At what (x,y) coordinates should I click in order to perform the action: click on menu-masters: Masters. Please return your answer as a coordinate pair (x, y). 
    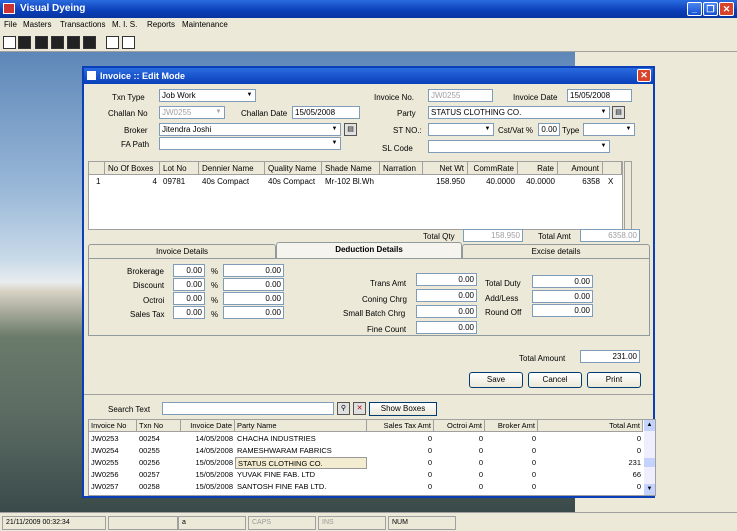
    Looking at the image, I should click on (37, 24).